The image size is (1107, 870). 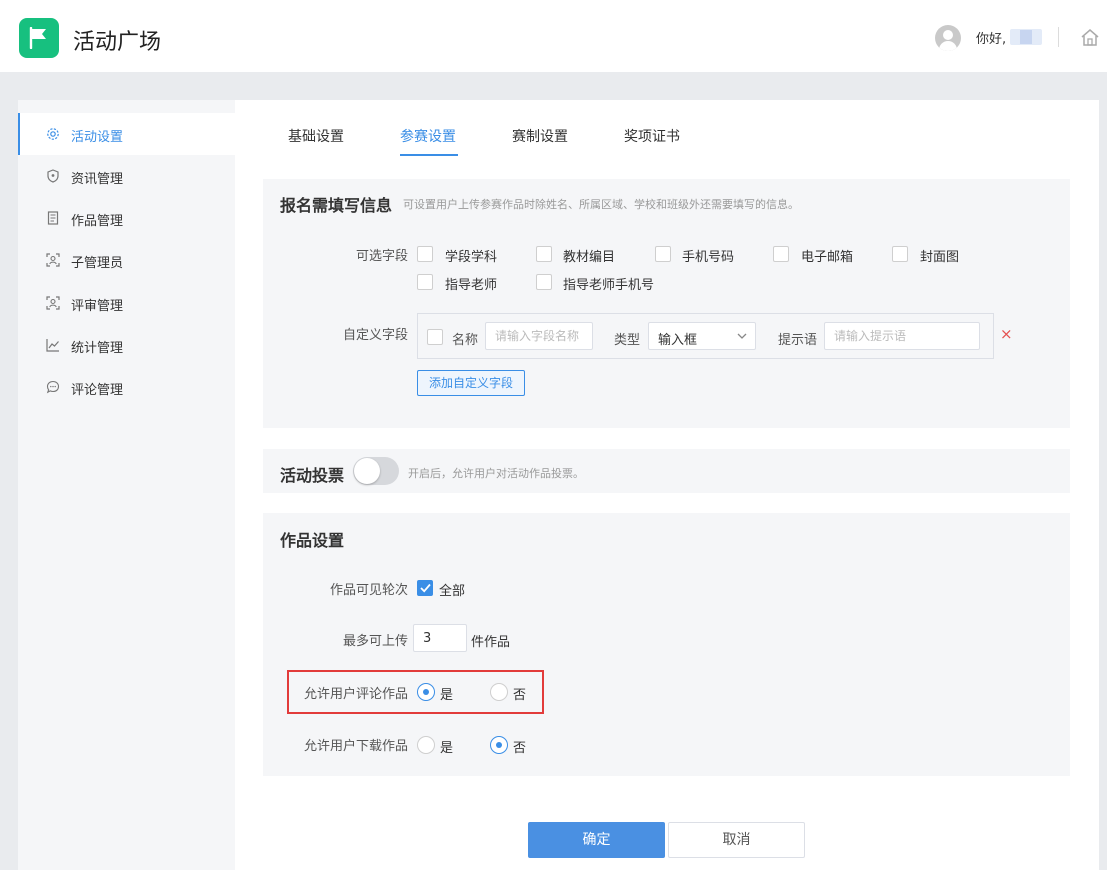 What do you see at coordinates (544, 254) in the screenshot?
I see `checkbox-textbook-catalog` at bounding box center [544, 254].